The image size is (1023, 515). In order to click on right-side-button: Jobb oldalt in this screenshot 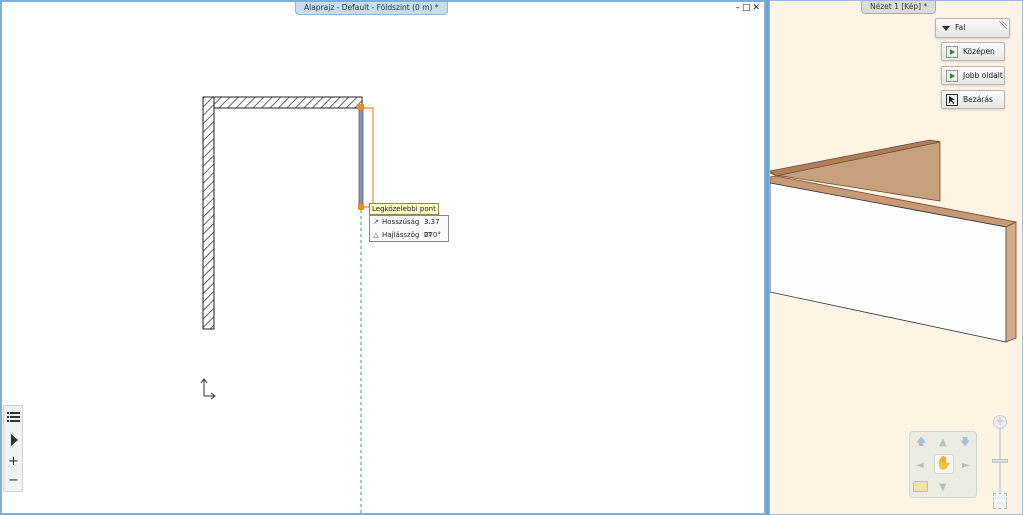, I will do `click(973, 75)`.